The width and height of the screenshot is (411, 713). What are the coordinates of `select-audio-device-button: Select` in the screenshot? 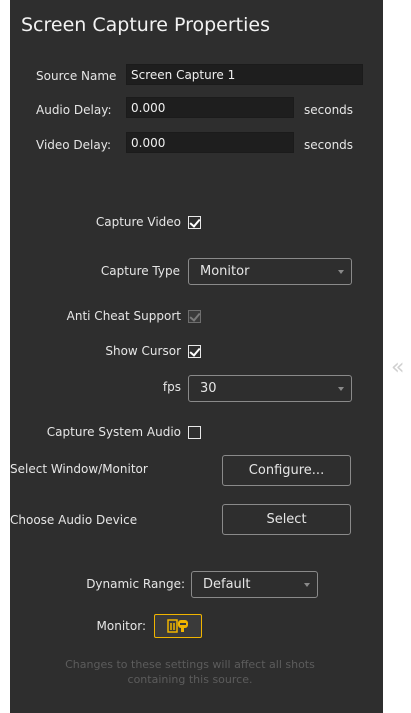 It's located at (286, 519).